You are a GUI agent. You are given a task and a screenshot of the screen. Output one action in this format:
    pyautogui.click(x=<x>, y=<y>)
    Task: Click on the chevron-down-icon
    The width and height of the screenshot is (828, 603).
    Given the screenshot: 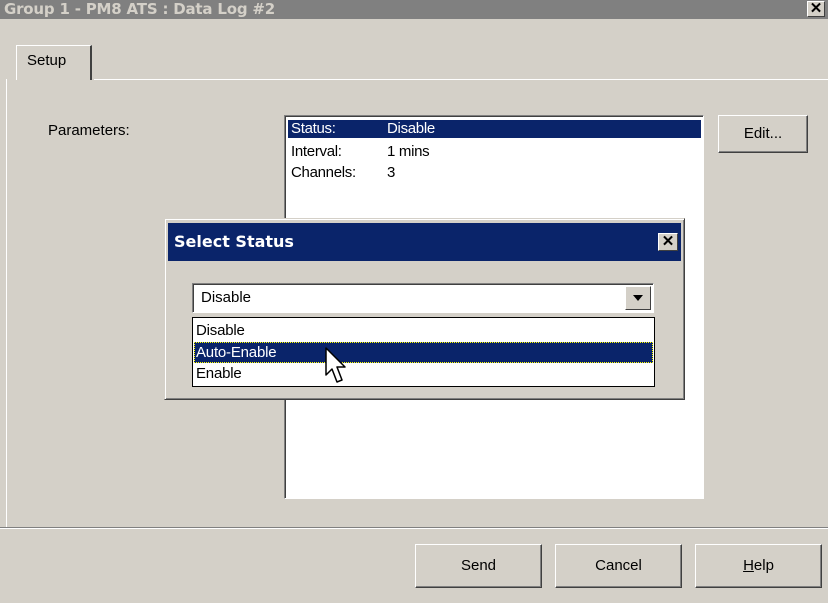 What is the action you would take?
    pyautogui.click(x=638, y=298)
    